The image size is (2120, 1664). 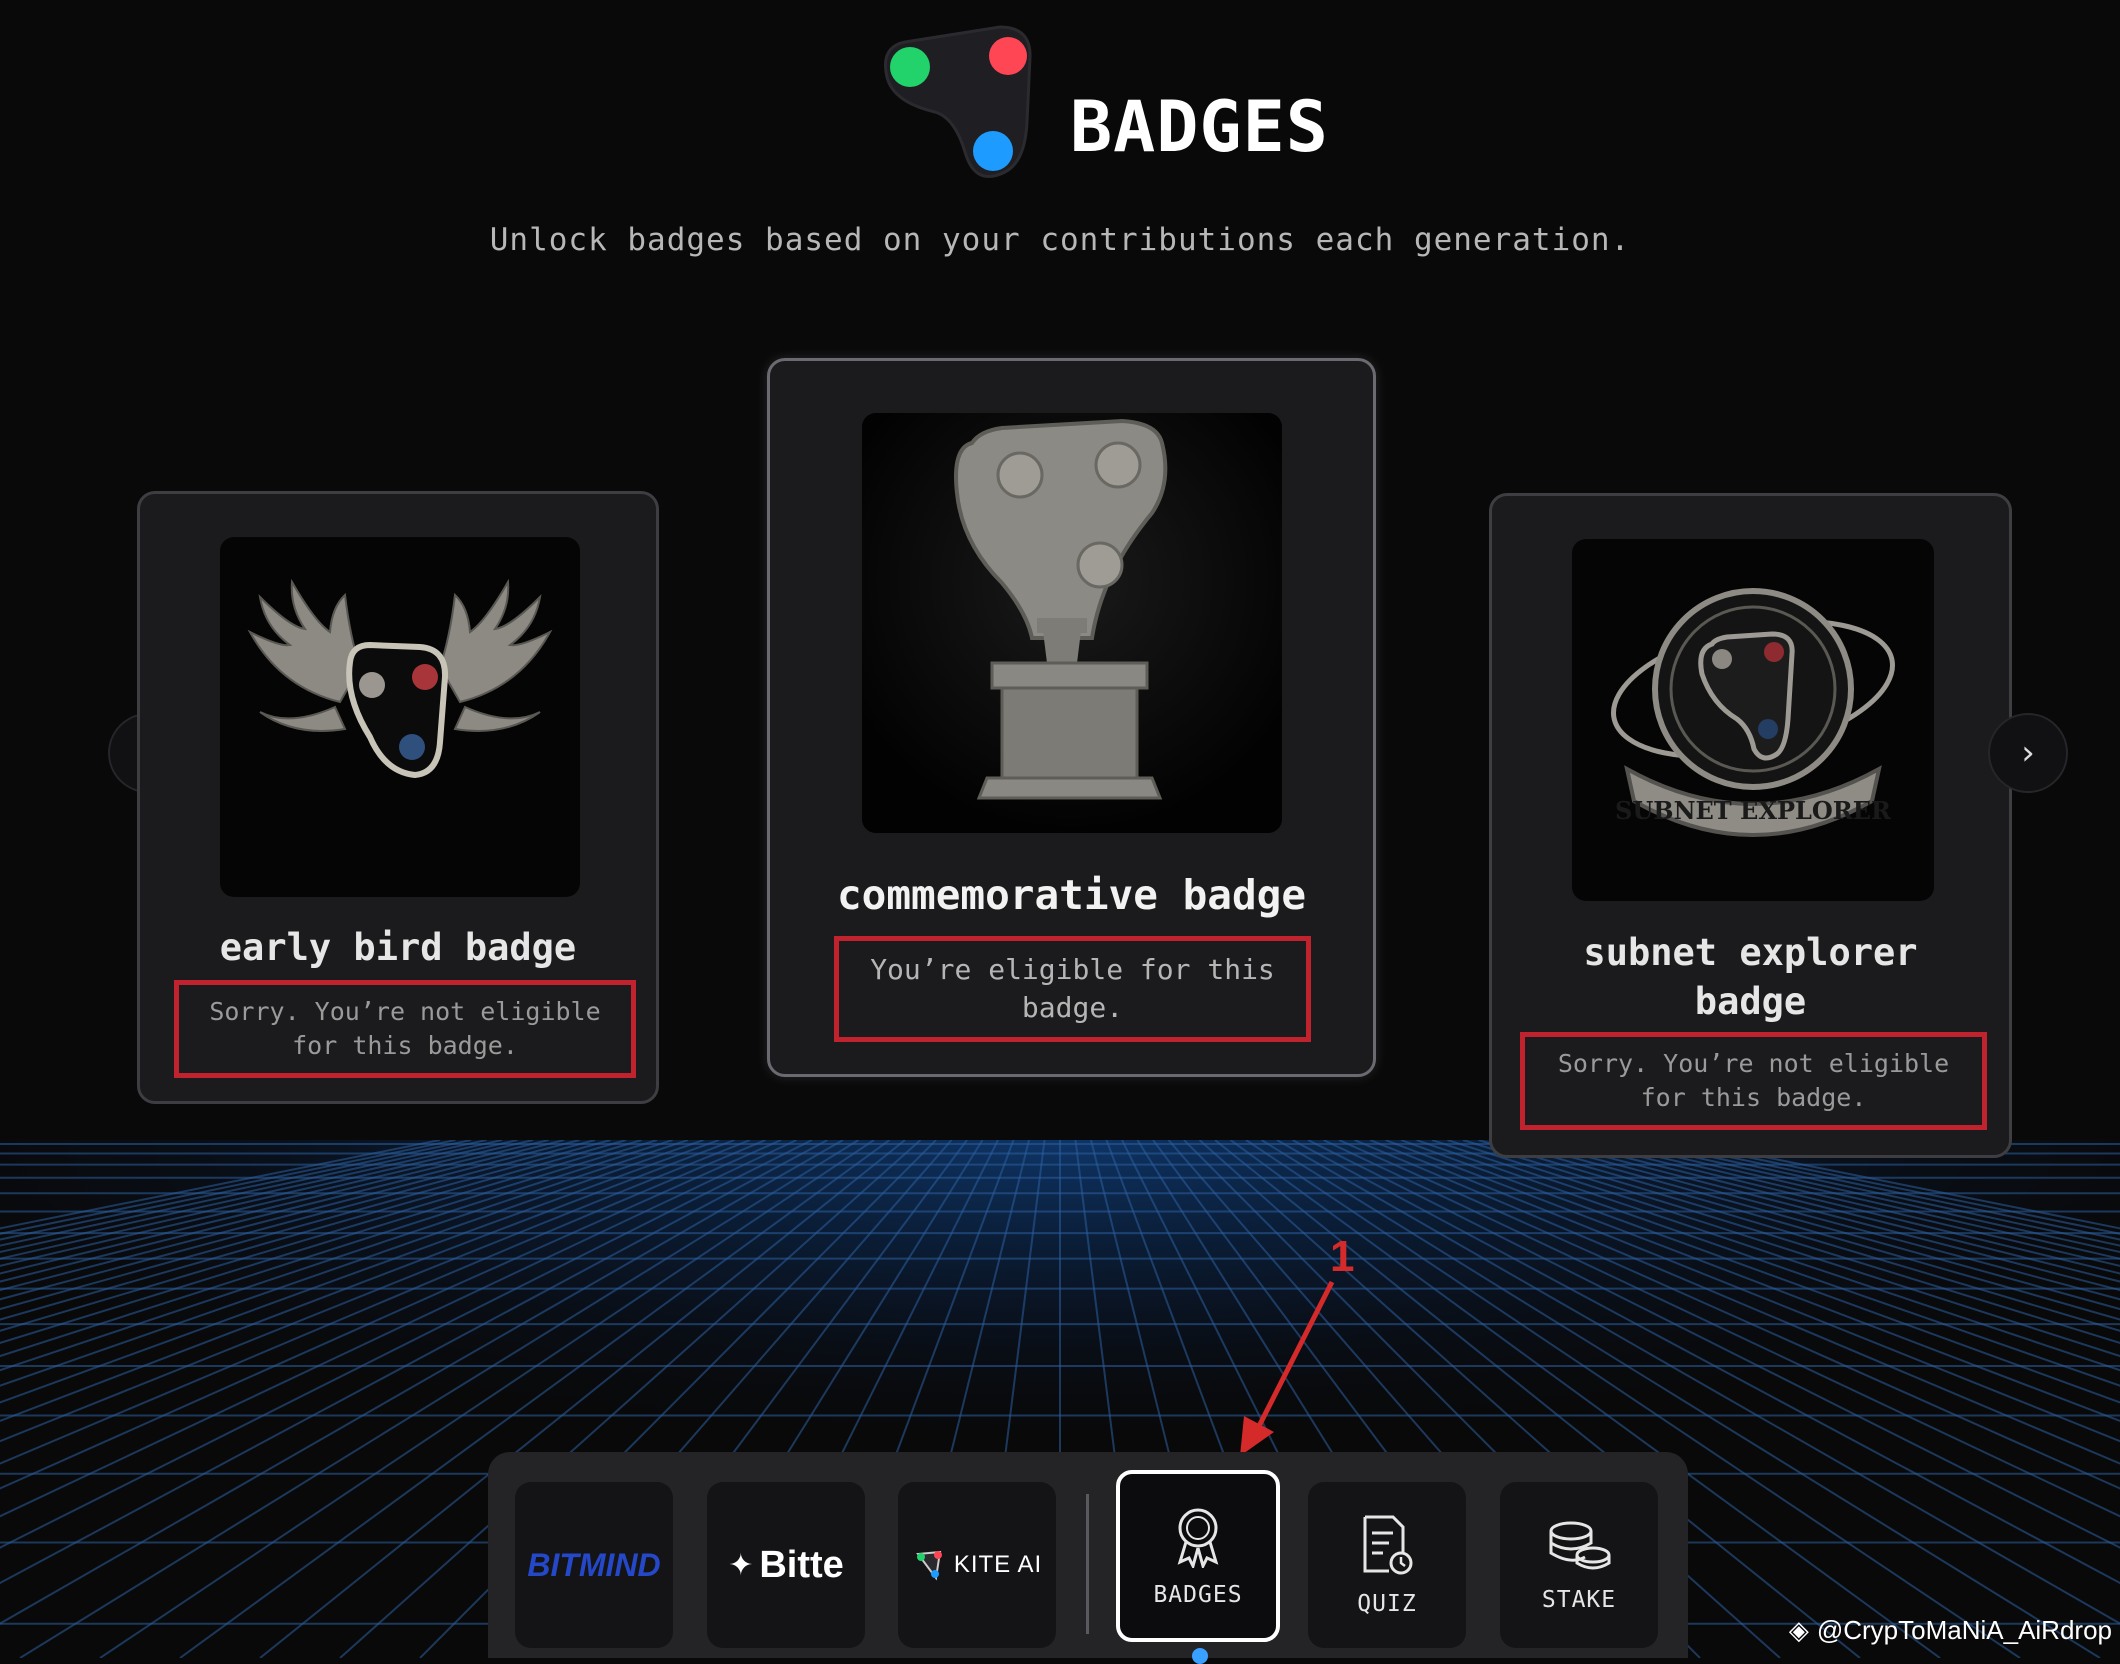 I want to click on chevron-right-icon: ›, so click(x=2028, y=753).